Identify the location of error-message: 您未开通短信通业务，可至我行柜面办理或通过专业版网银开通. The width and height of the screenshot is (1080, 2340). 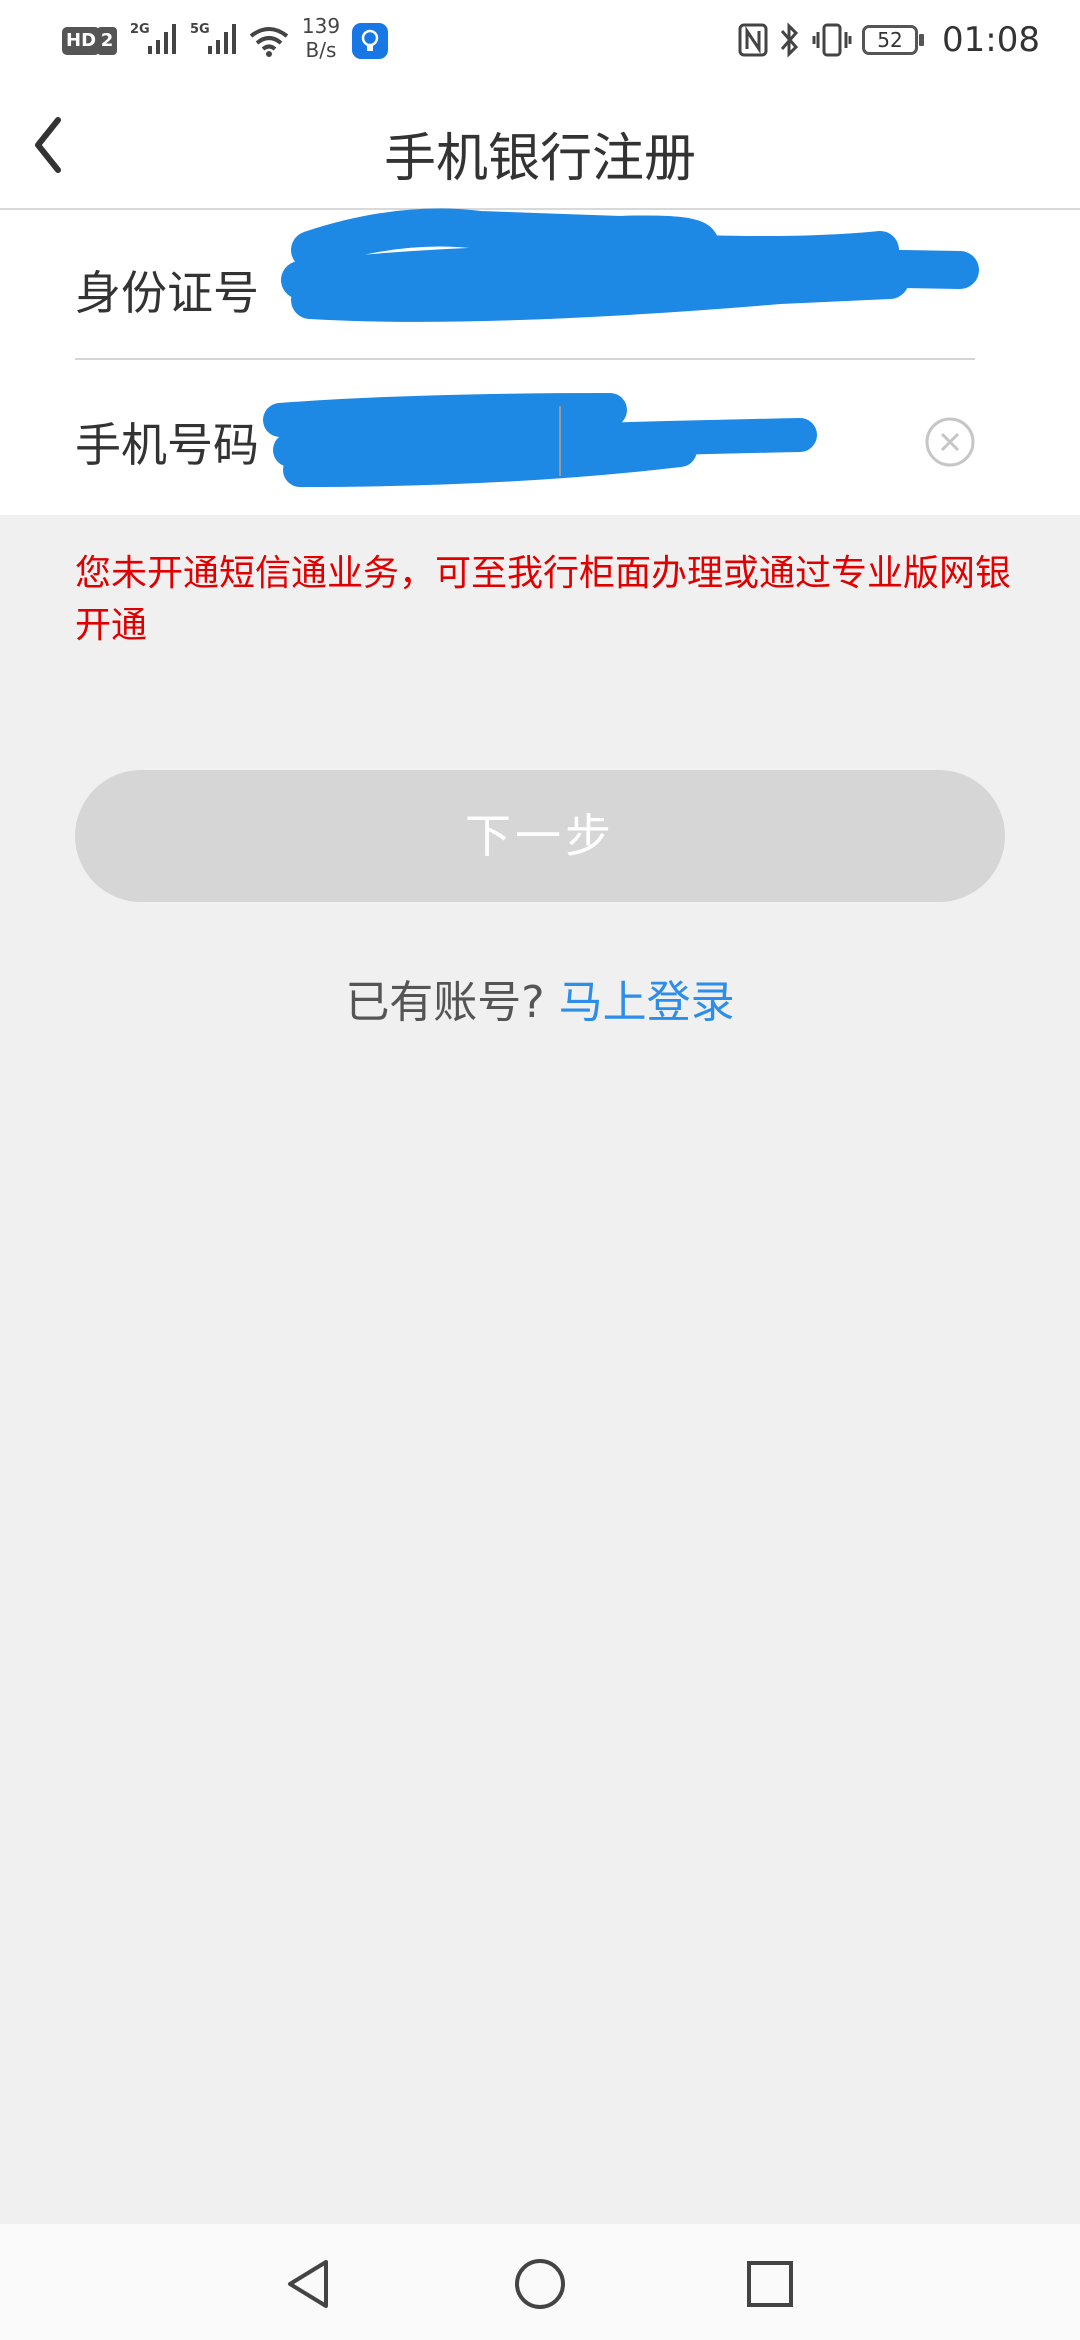
(543, 599).